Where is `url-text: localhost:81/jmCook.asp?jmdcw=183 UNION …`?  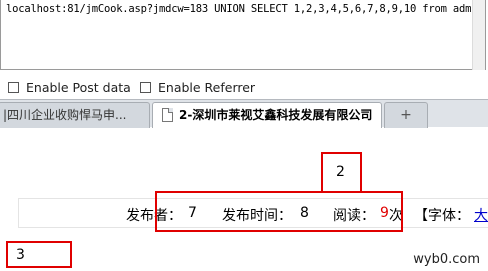
url-text: localhost:81/jmCook.asp?jmdcw=183 UNION … is located at coordinates (245, 9).